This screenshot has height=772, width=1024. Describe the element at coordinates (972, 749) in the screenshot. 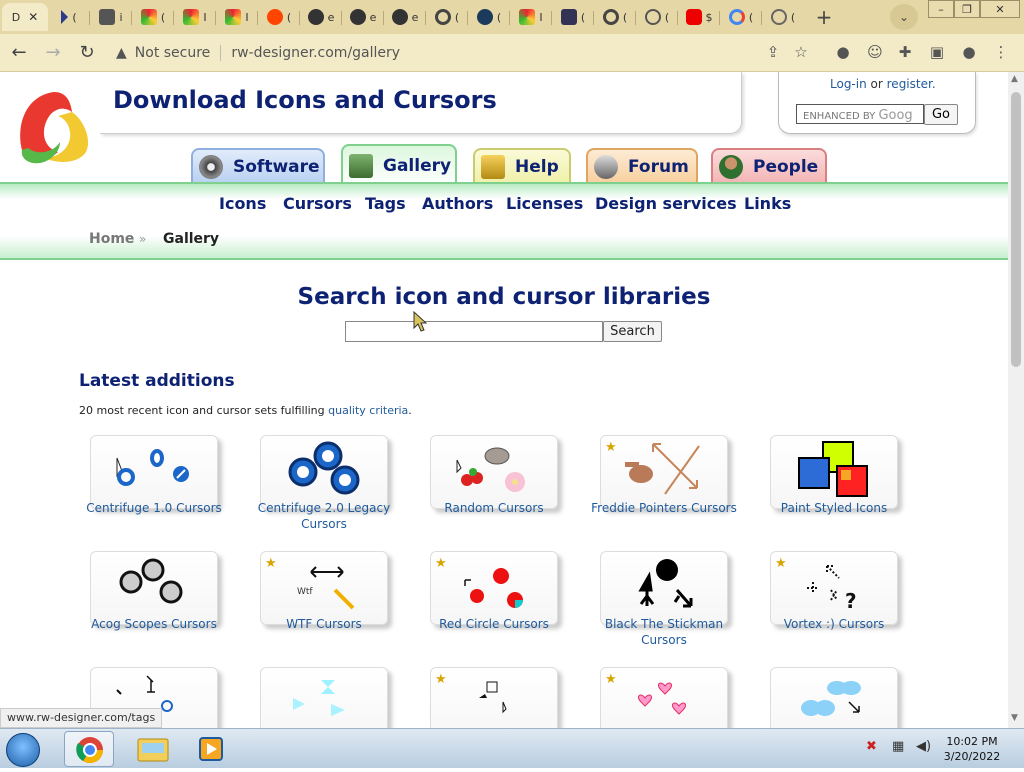

I see `taskbar-clock: 10:02 PM 3/20/2022` at that location.